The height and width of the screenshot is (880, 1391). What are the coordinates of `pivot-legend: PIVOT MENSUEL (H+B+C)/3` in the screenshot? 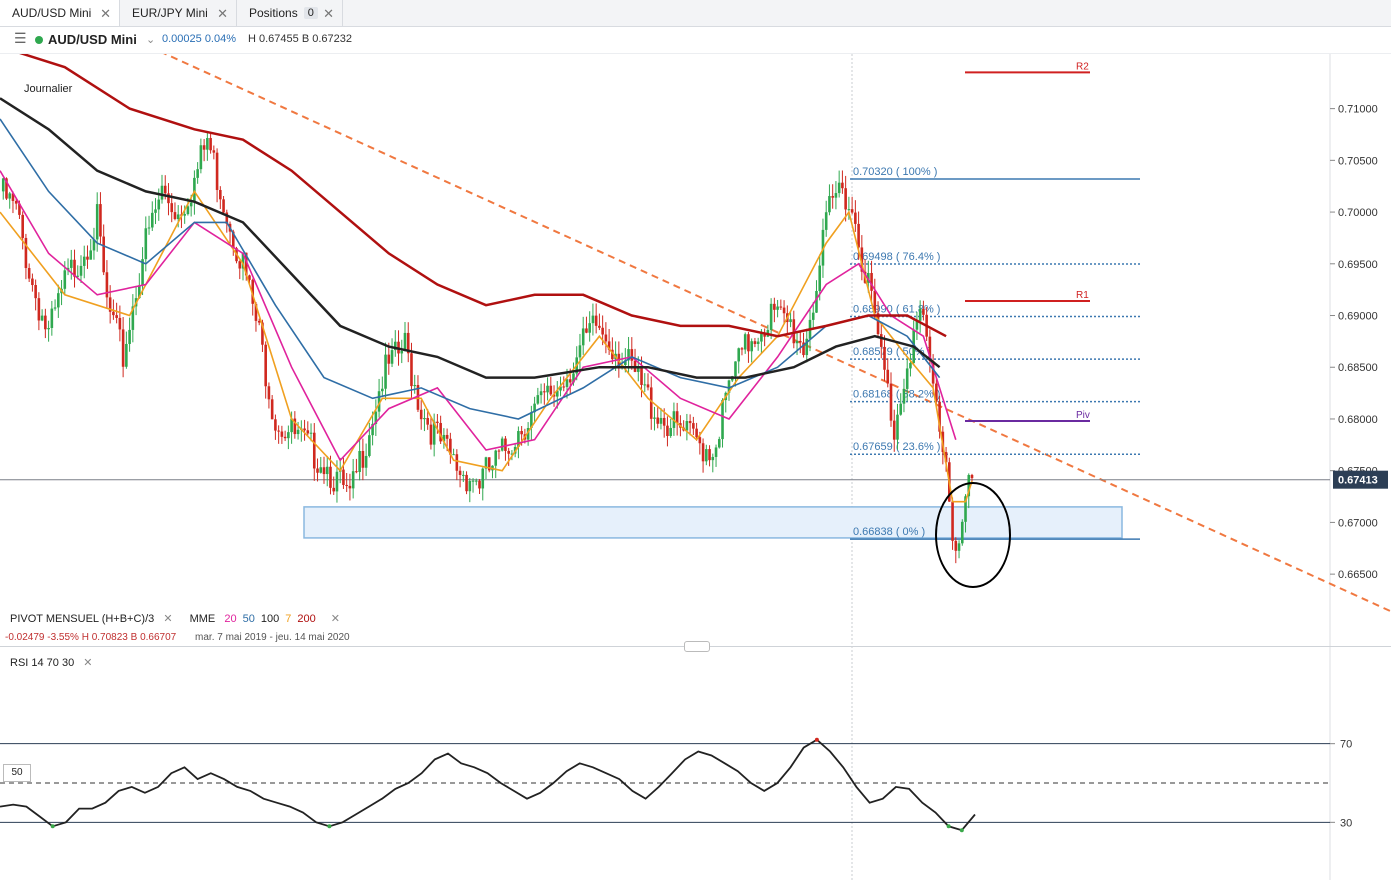 It's located at (82, 619).